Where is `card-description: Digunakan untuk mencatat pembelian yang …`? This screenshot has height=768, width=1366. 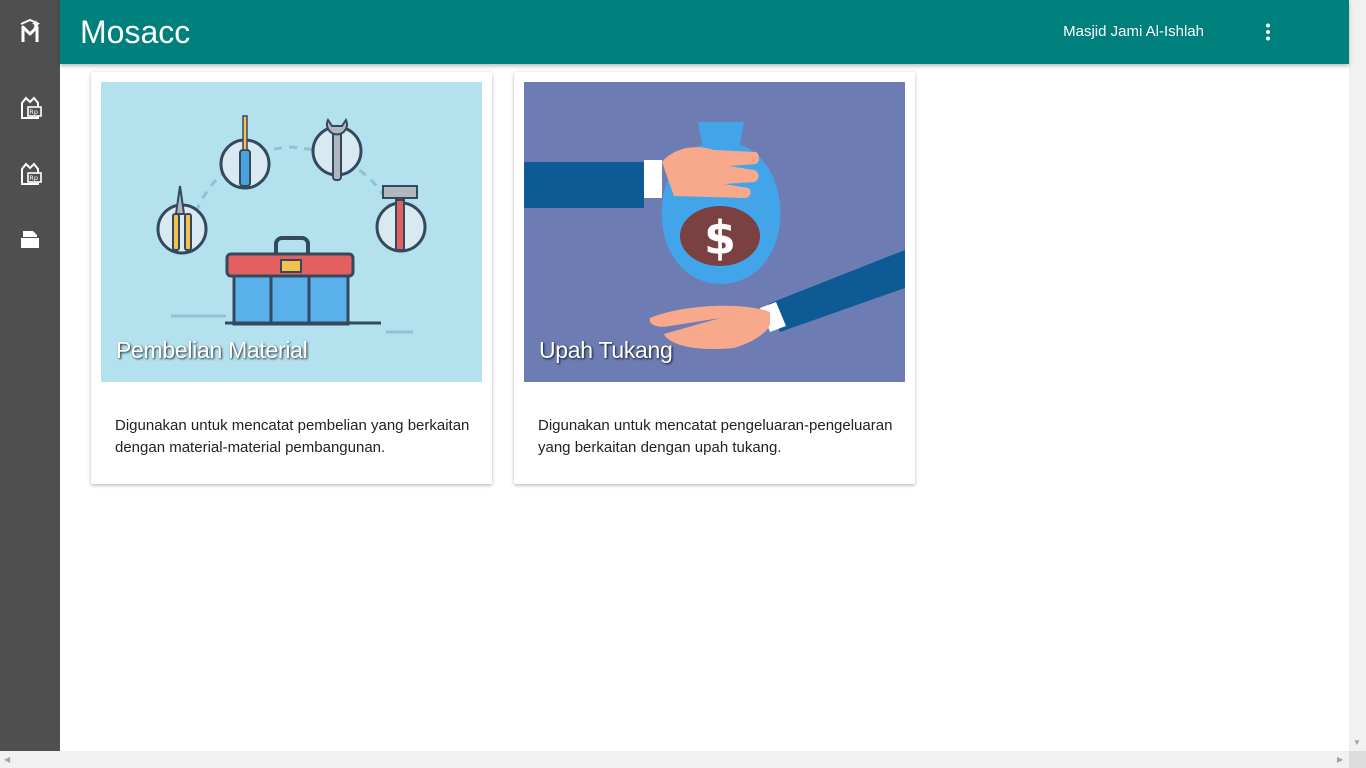 card-description: Digunakan untuk mencatat pembelian yang … is located at coordinates (292, 436).